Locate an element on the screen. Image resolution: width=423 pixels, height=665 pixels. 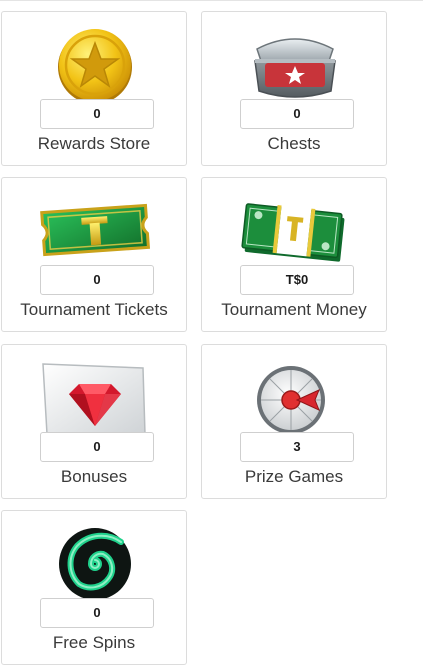
tournament-ticket-icon is located at coordinates (95, 229).